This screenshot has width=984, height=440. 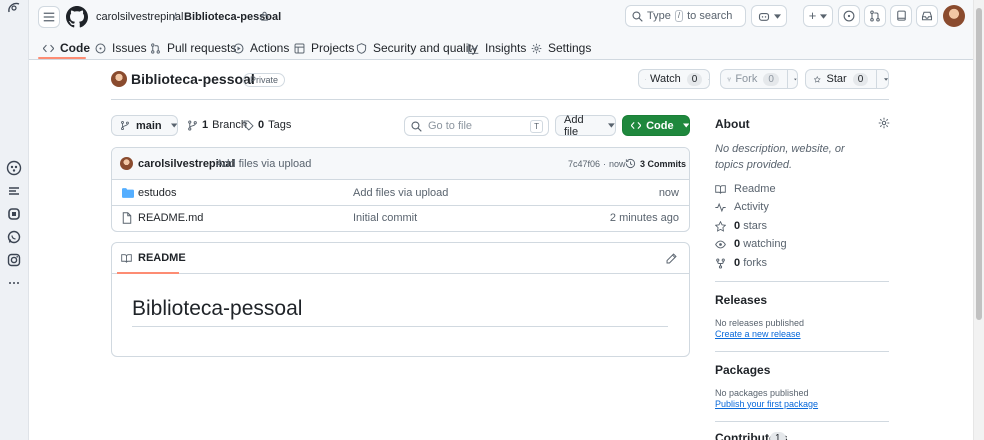 I want to click on watch-count: 0, so click(x=694, y=79).